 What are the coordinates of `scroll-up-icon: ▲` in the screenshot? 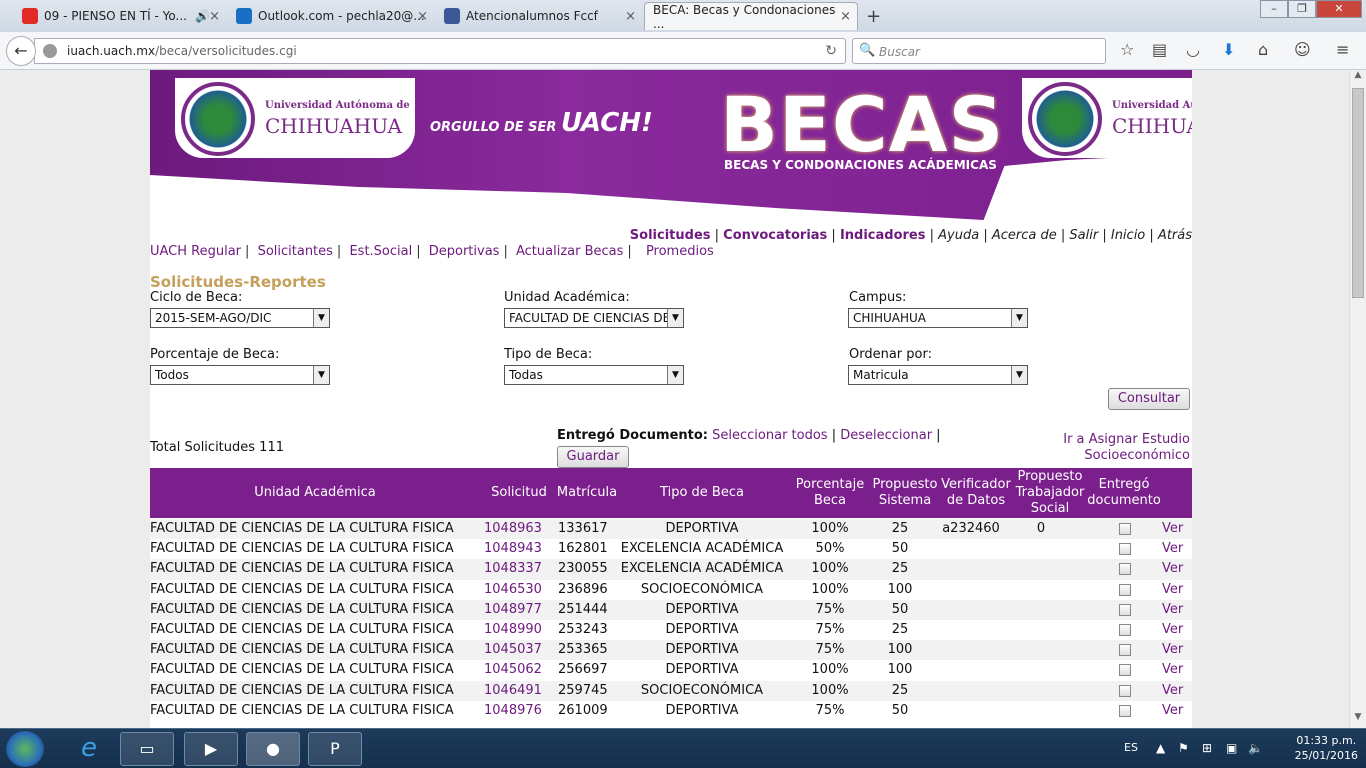 It's located at (1358, 78).